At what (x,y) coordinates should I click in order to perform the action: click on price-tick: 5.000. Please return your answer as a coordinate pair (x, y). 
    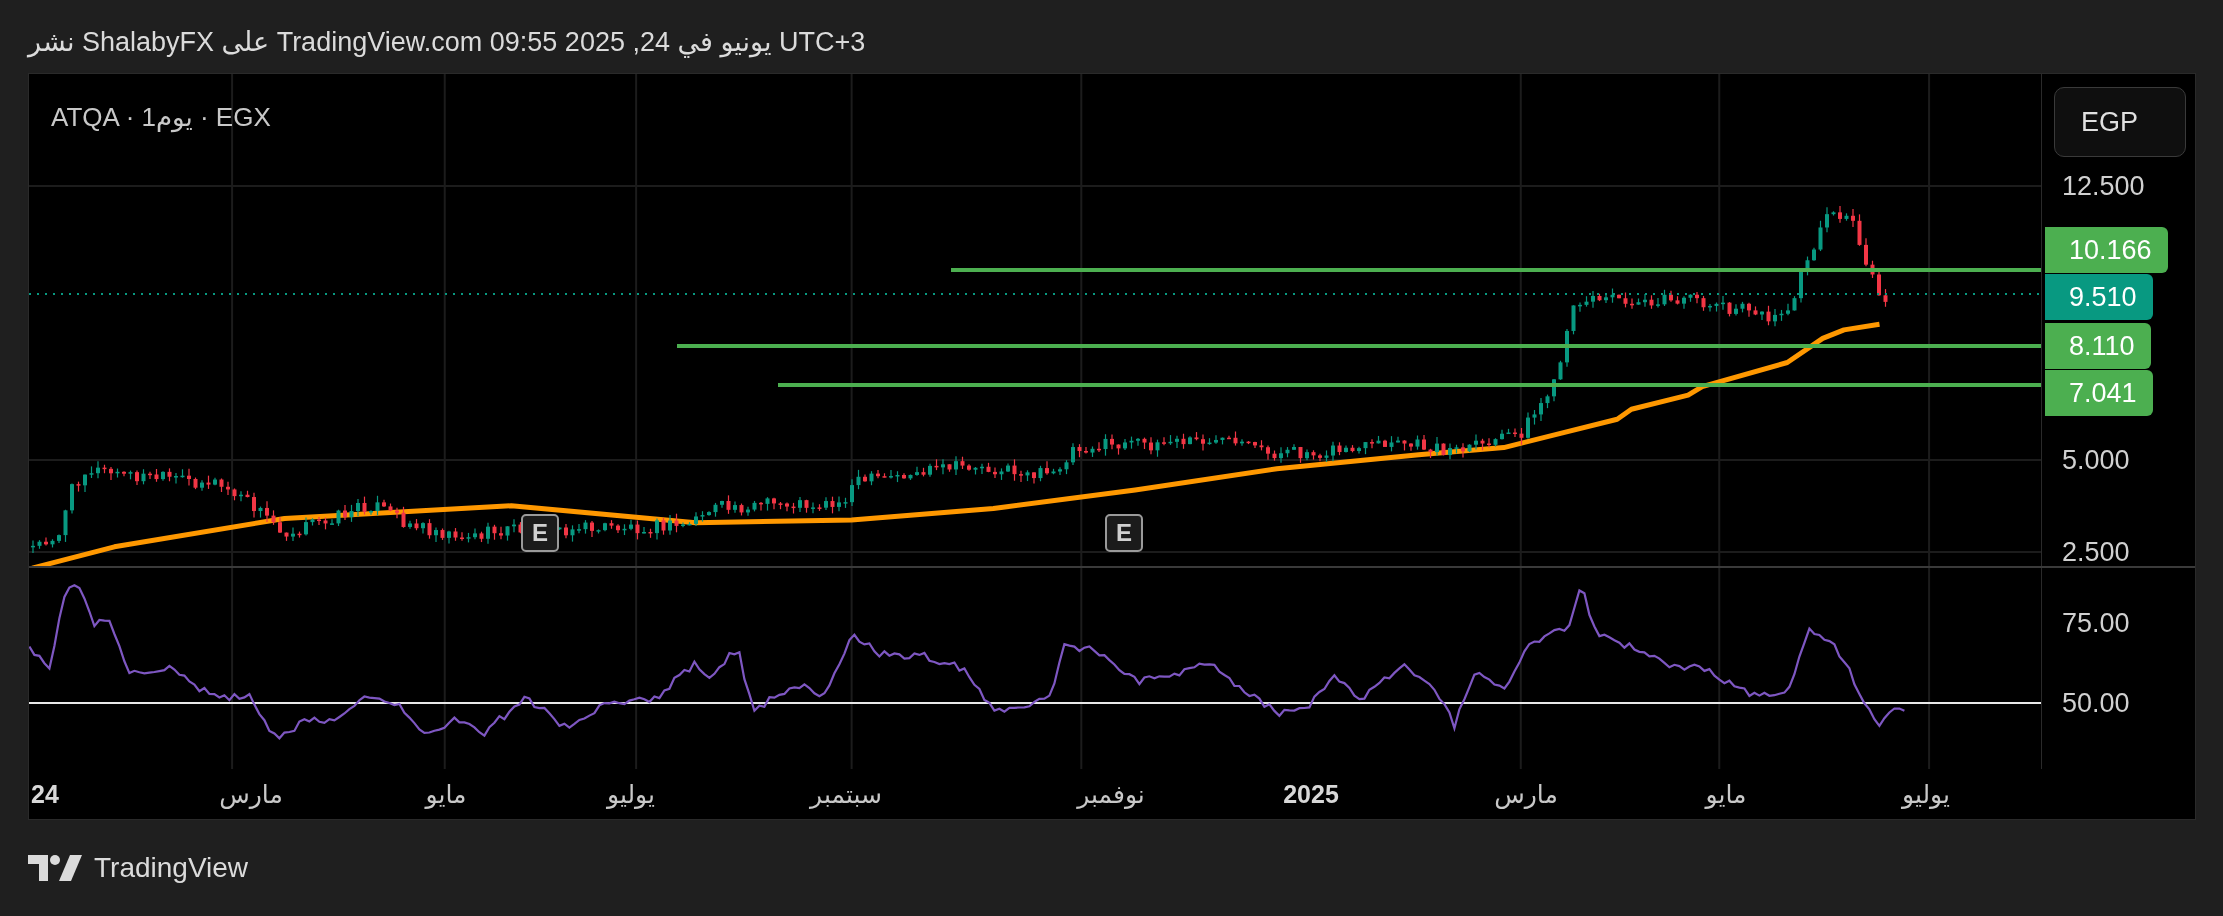
    Looking at the image, I should click on (2096, 460).